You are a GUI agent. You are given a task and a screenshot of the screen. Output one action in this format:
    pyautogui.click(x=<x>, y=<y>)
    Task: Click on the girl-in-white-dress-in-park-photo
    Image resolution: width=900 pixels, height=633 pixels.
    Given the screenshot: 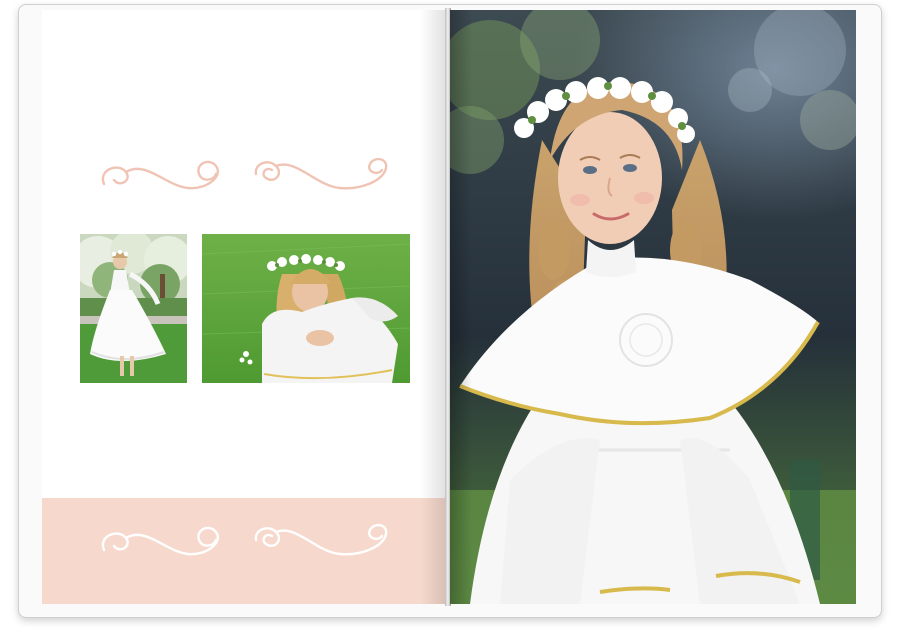 What is the action you would take?
    pyautogui.click(x=133, y=308)
    